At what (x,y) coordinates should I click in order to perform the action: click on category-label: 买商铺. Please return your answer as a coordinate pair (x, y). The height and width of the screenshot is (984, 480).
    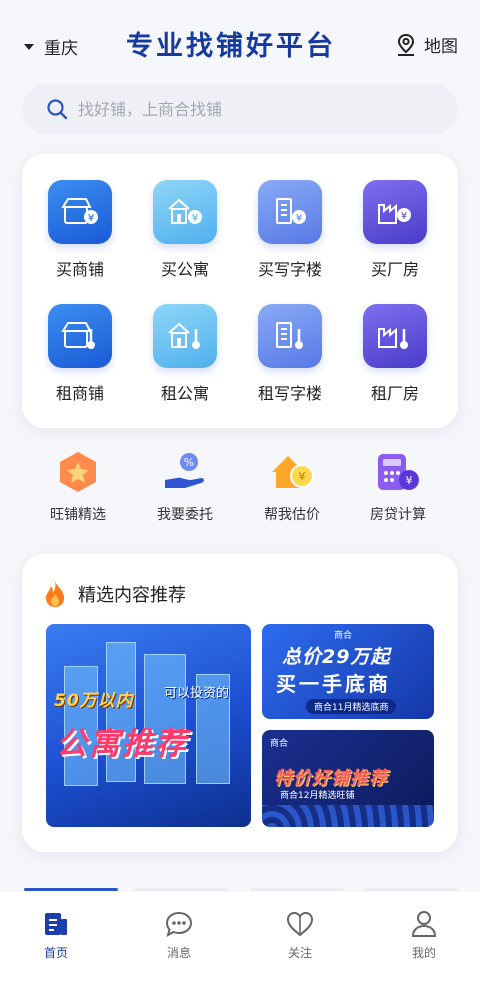
    Looking at the image, I should click on (79, 269).